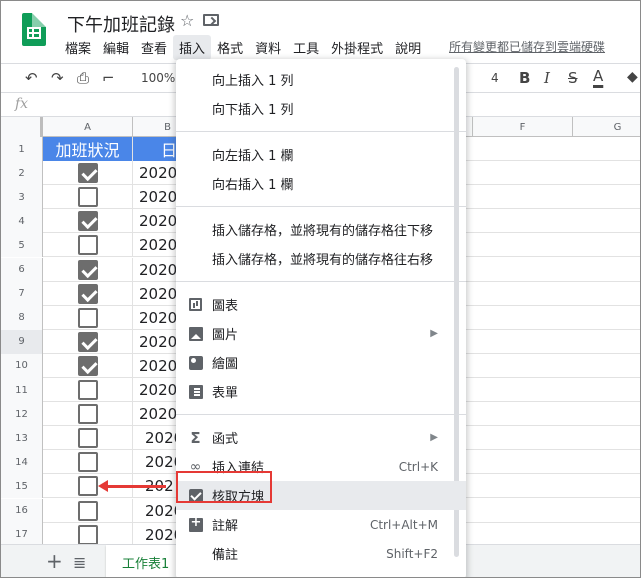 This screenshot has width=641, height=578. I want to click on column-header: A, so click(88, 127).